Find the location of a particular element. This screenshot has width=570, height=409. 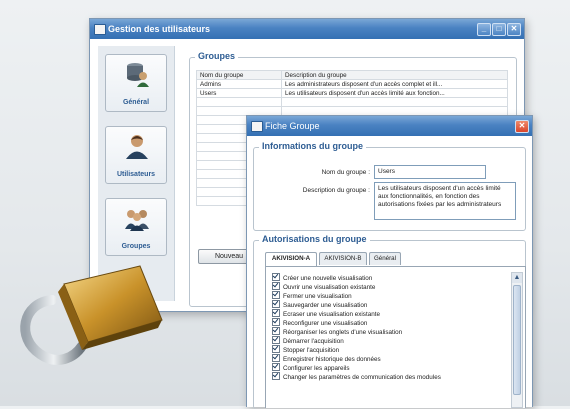

dialog-app-icon is located at coordinates (257, 126).